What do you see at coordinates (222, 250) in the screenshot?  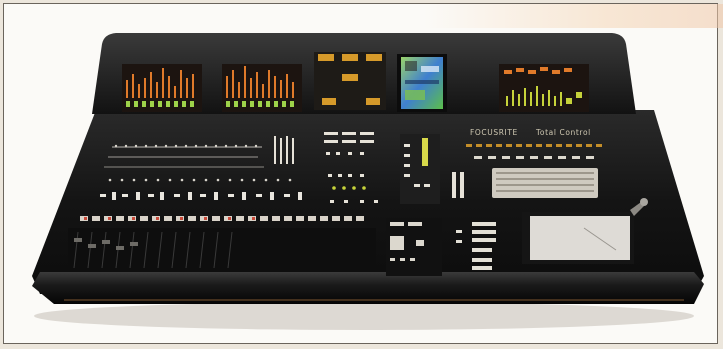 I see `fader-bay` at bounding box center [222, 250].